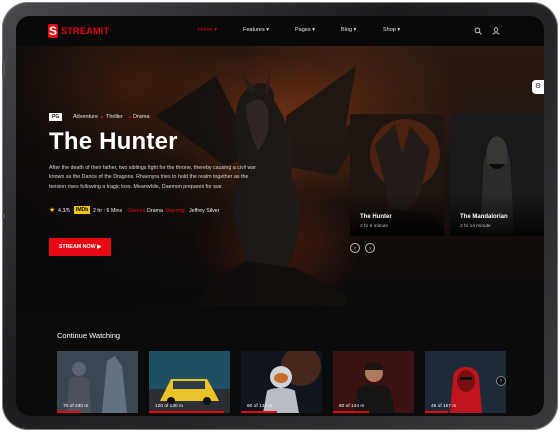  What do you see at coordinates (538, 87) in the screenshot?
I see `gear-icon: ⚙` at bounding box center [538, 87].